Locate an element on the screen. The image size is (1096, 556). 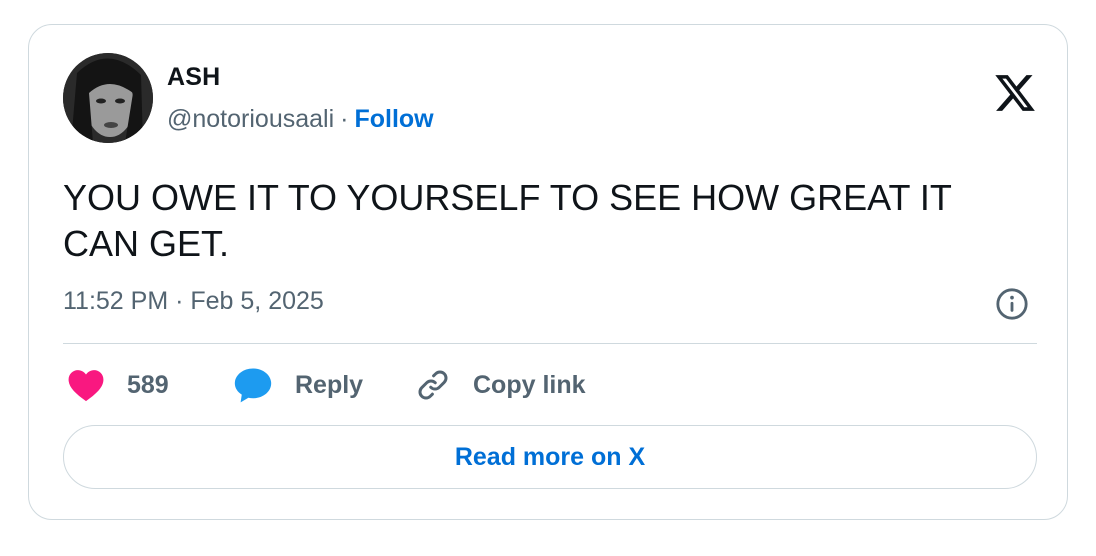
info-icon is located at coordinates (1012, 304).